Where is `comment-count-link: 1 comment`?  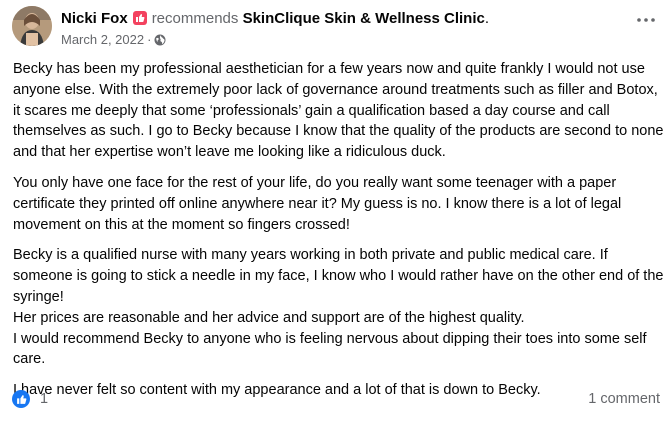
comment-count-link: 1 comment is located at coordinates (624, 399).